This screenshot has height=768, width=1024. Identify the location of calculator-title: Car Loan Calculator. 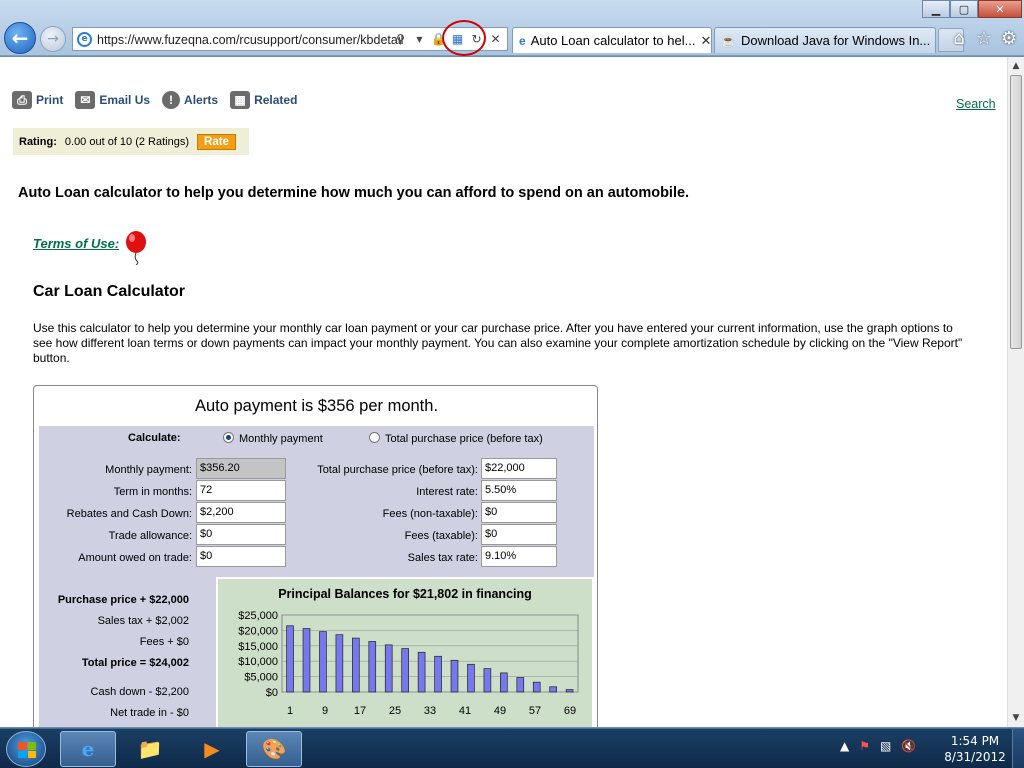
(109, 291).